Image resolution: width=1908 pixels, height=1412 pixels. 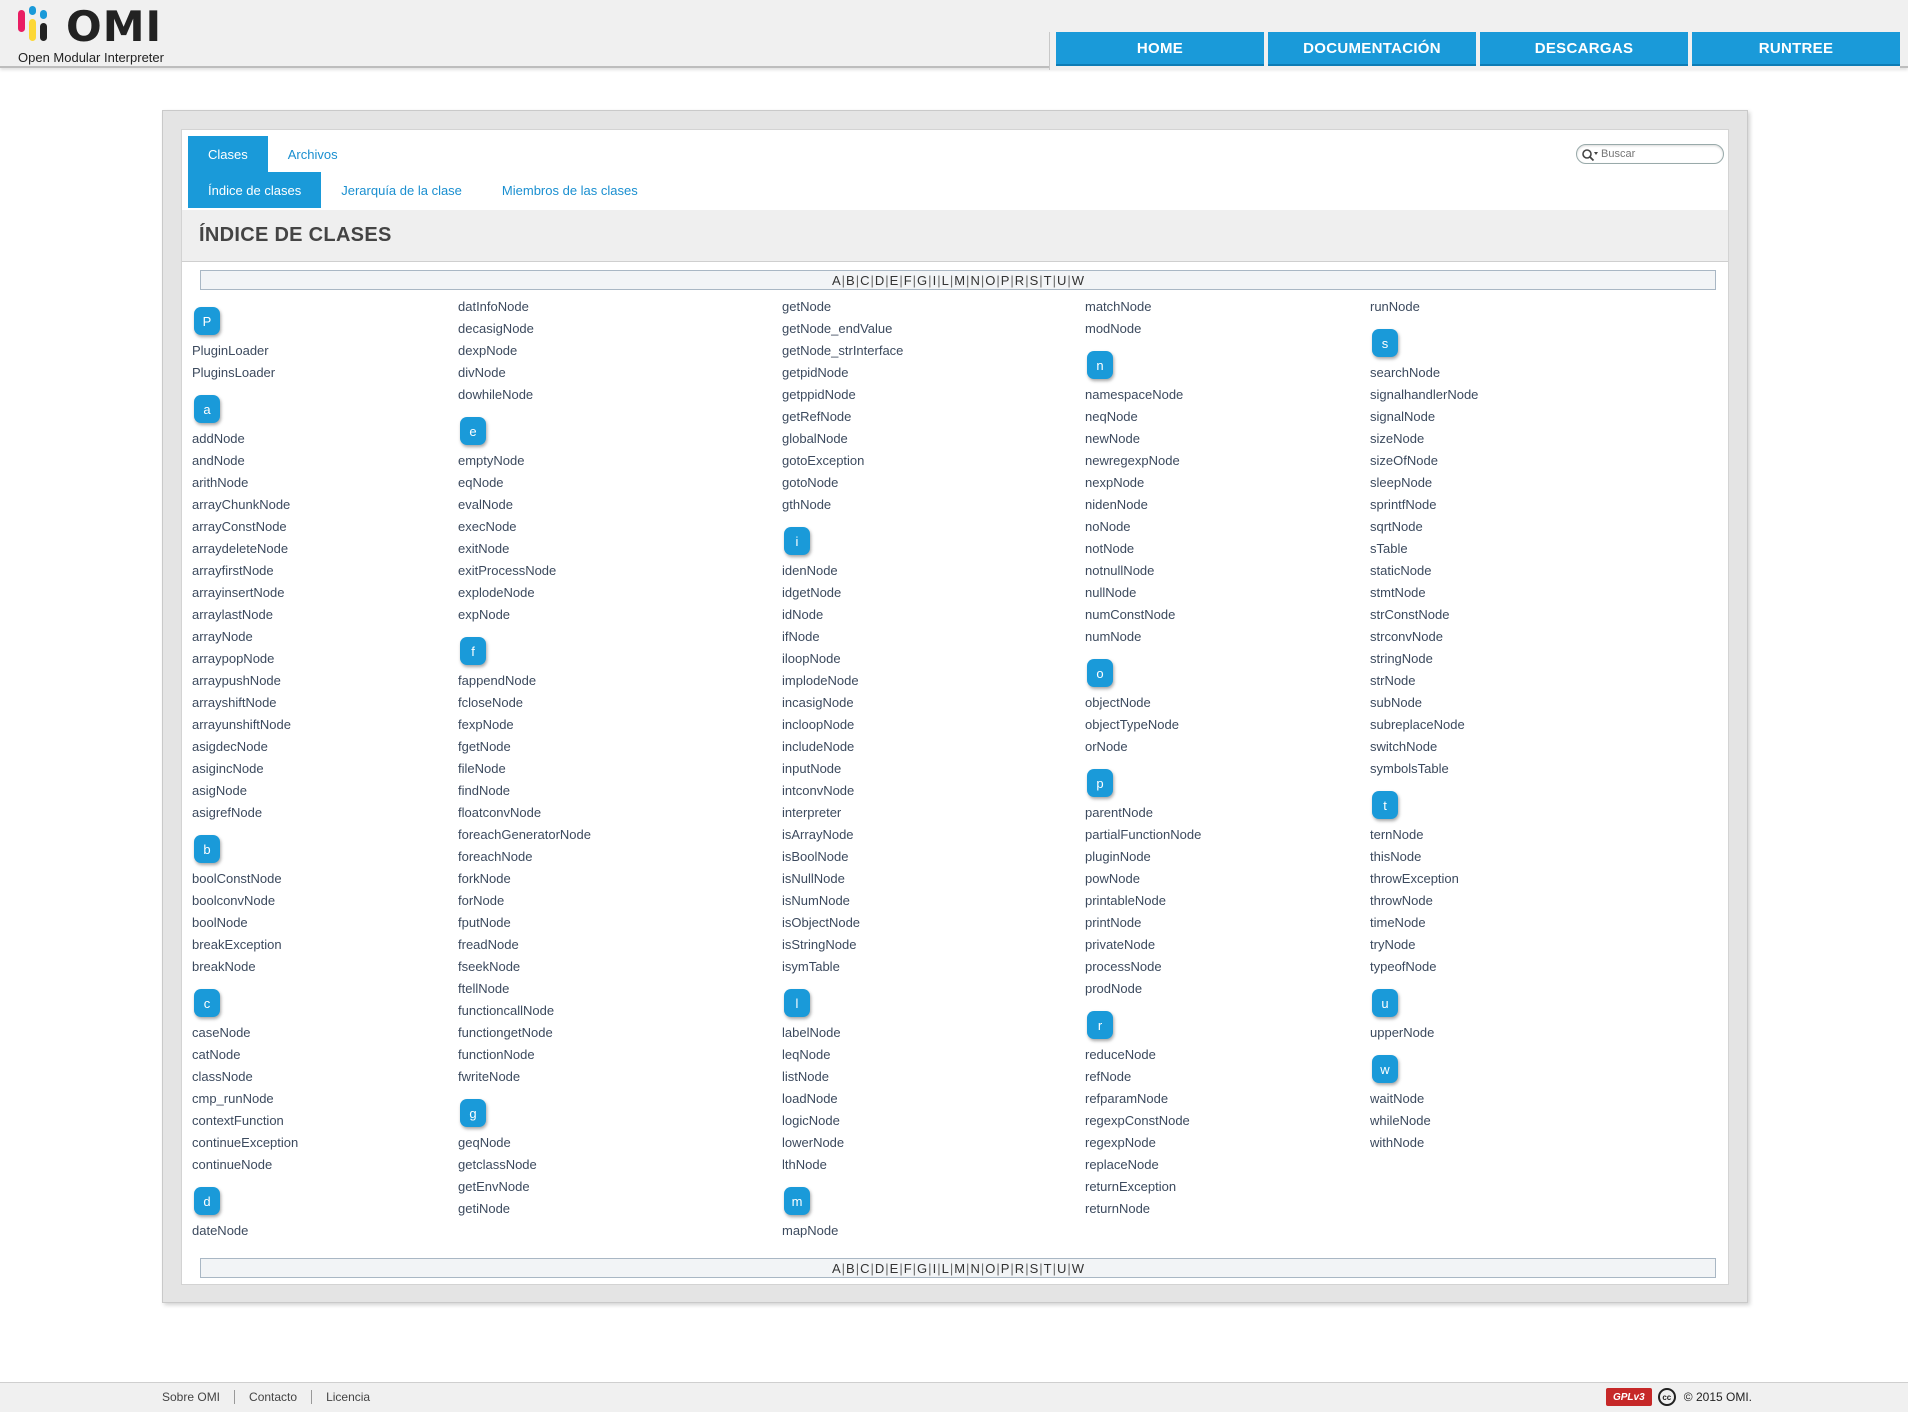 What do you see at coordinates (842, 901) in the screenshot?
I see `class-link: isNumNode` at bounding box center [842, 901].